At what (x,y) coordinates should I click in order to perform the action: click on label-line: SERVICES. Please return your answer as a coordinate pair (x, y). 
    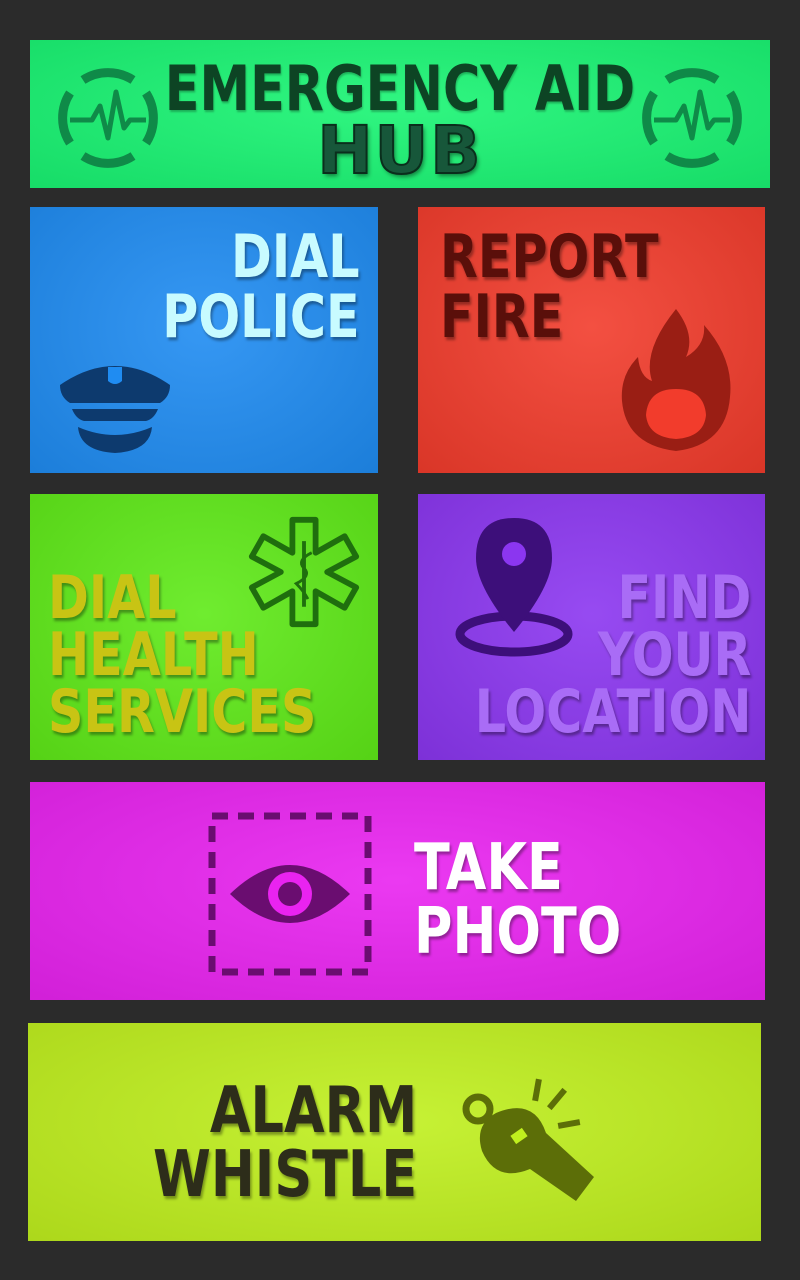
    Looking at the image, I should click on (182, 712).